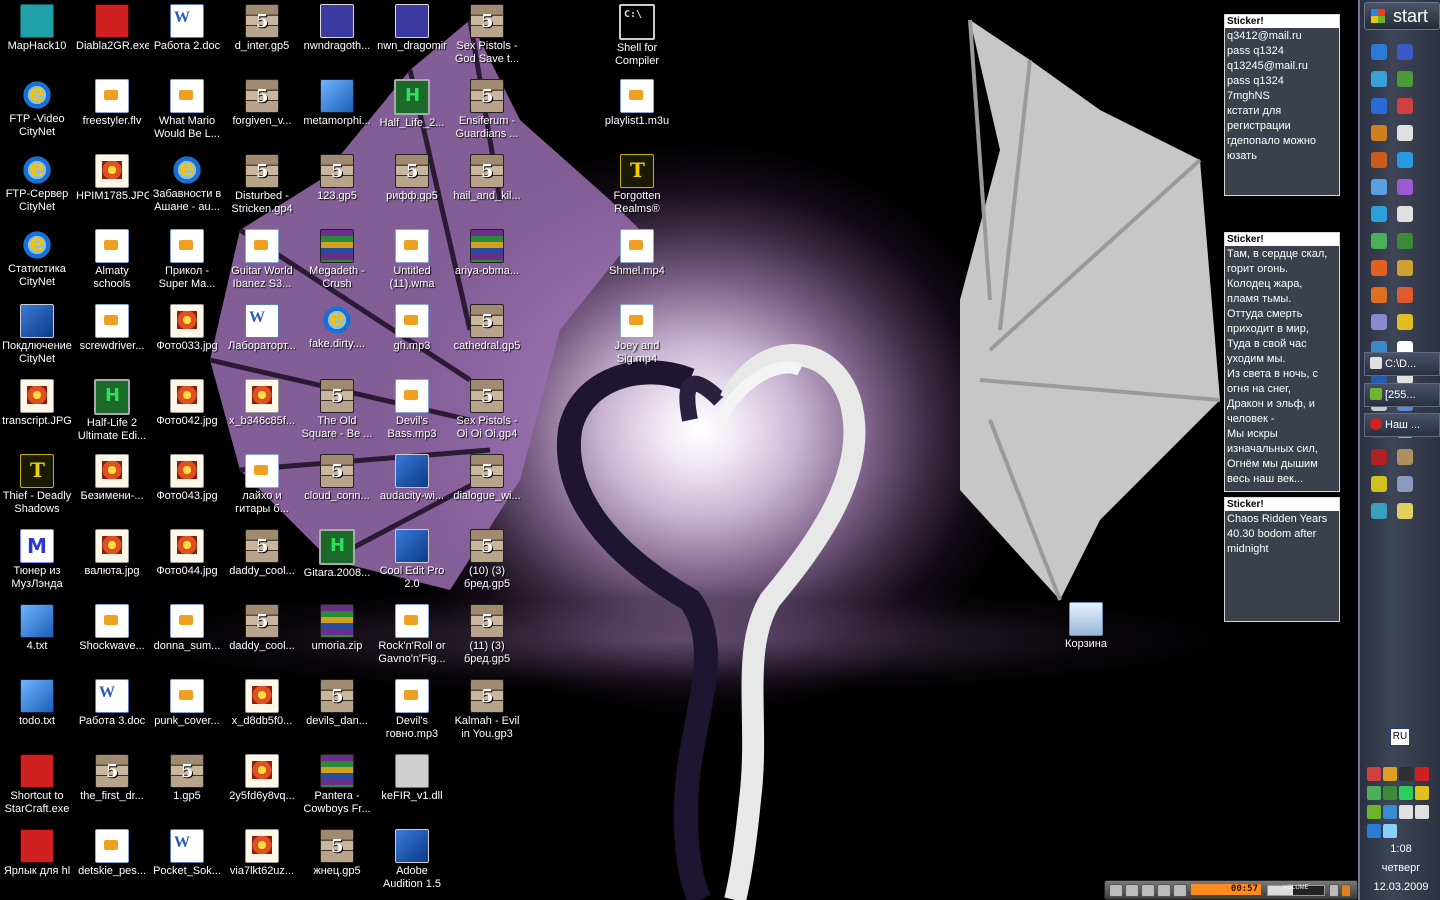 The height and width of the screenshot is (900, 1440). Describe the element at coordinates (1086, 633) in the screenshot. I see `recycle-bin: Корзина` at that location.